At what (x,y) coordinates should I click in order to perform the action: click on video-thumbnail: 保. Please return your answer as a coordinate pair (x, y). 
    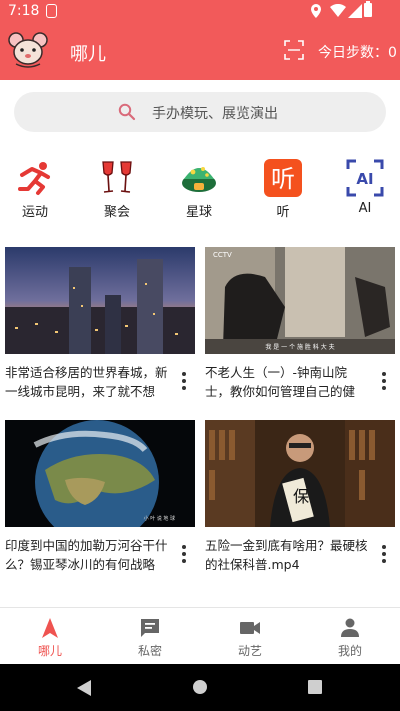
    Looking at the image, I should click on (300, 473).